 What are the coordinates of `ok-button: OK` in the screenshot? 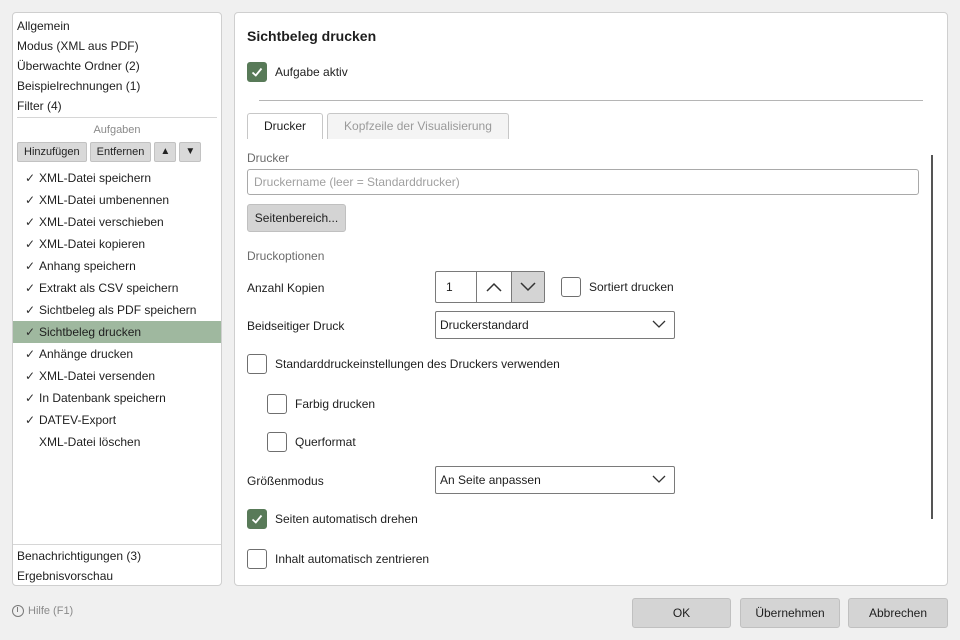 It's located at (681, 613).